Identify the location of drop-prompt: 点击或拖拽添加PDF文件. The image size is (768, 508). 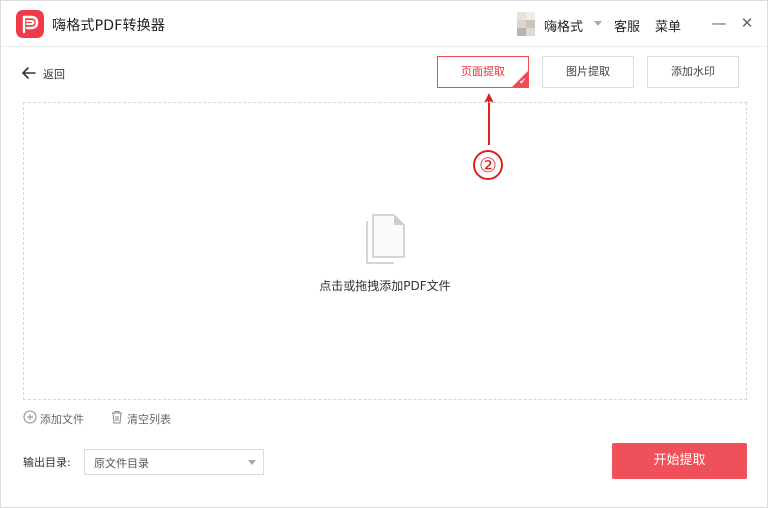
(385, 286).